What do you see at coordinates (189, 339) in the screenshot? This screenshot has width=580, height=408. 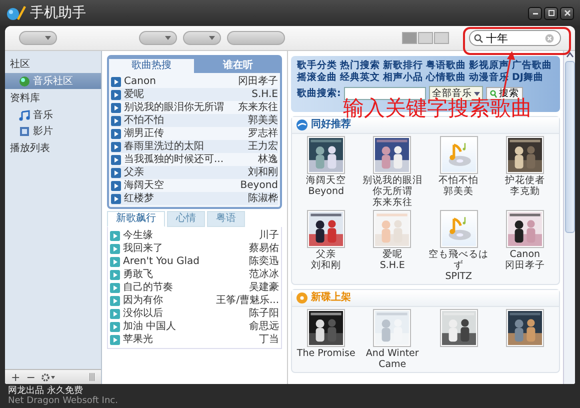 I see `song-title: 苹果光` at bounding box center [189, 339].